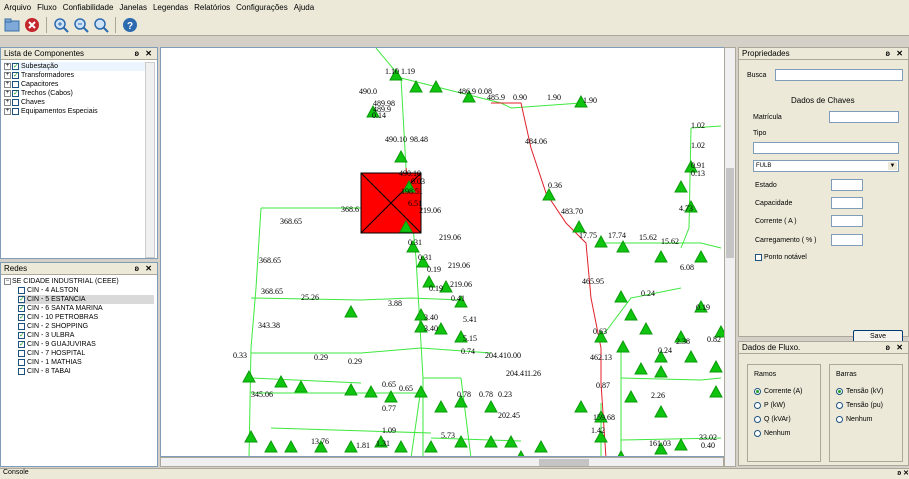  Describe the element at coordinates (86, 290) in the screenshot. I see `rede-item: CIN - 4 ALSTON` at that location.